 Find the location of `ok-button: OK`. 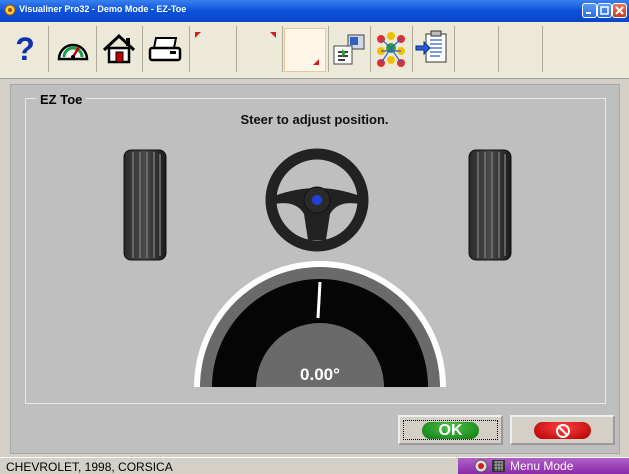

ok-button: OK is located at coordinates (450, 430).